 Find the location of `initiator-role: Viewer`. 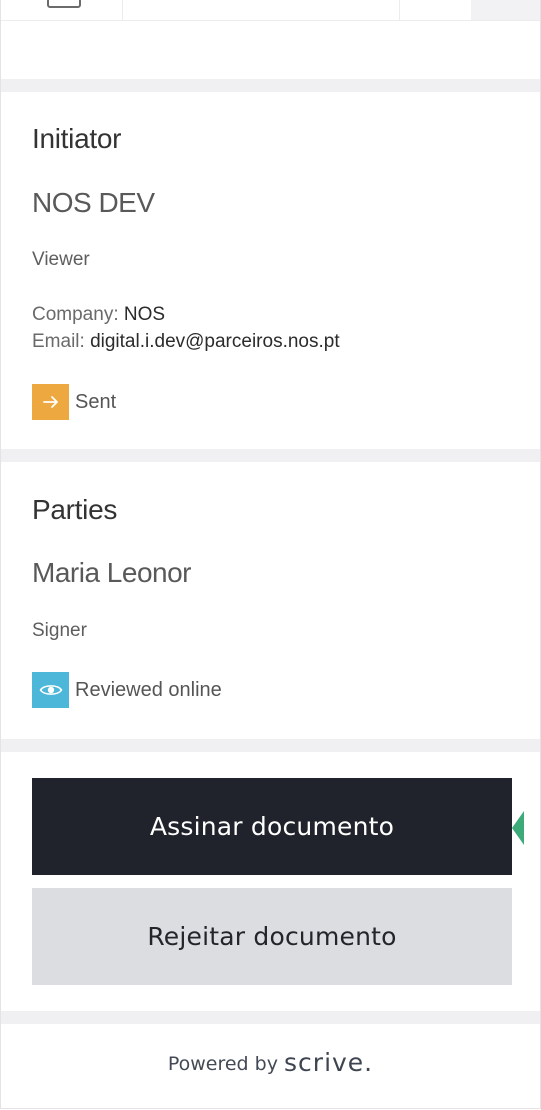

initiator-role: Viewer is located at coordinates (61, 259).